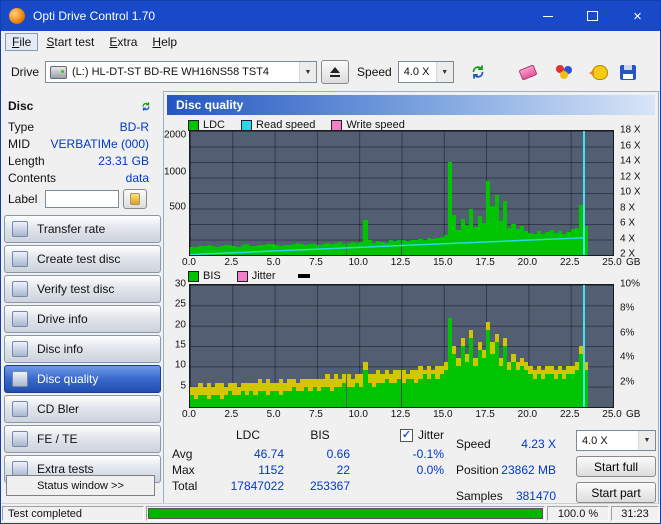 Image resolution: width=661 pixels, height=524 pixels. What do you see at coordinates (538, 444) in the screenshot?
I see `speed-result-value: 4.23 X` at bounding box center [538, 444].